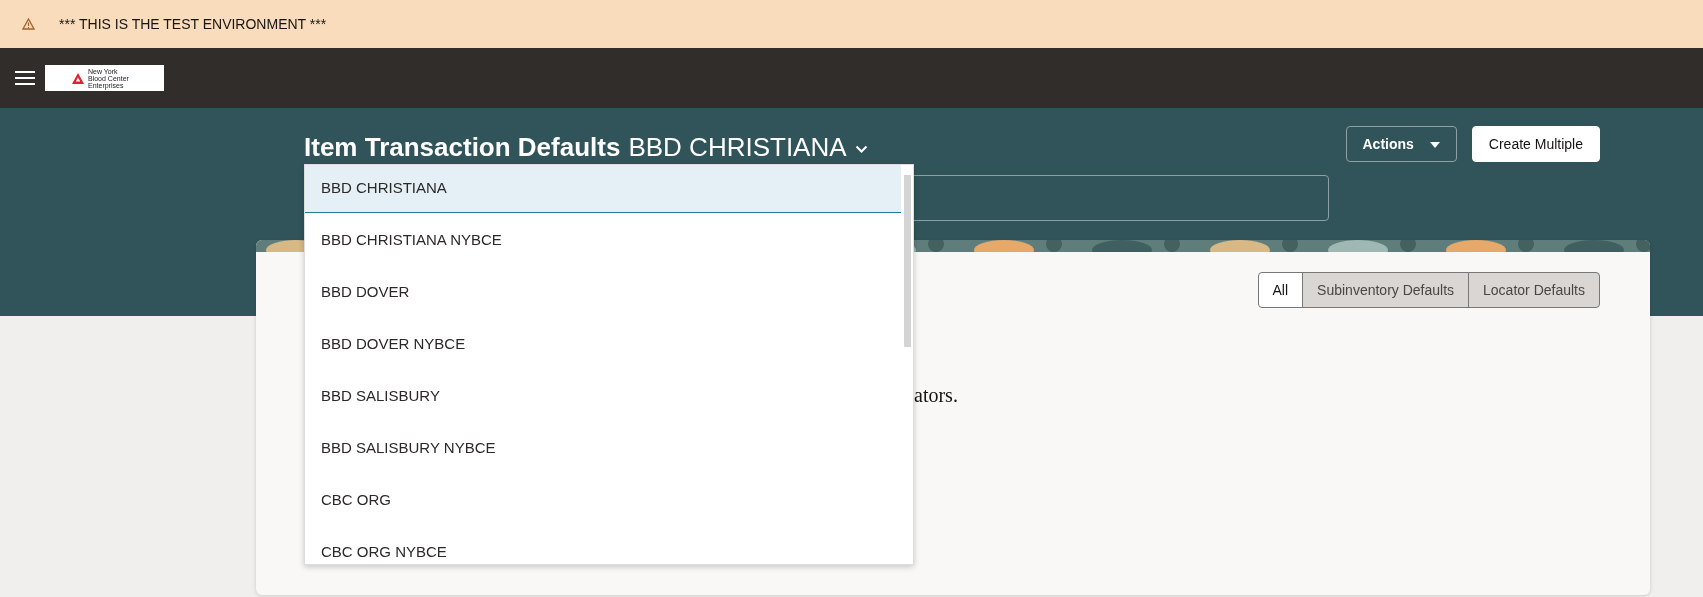  I want to click on dropdown-option: BBD SALISBURY NYBCE, so click(603, 449).